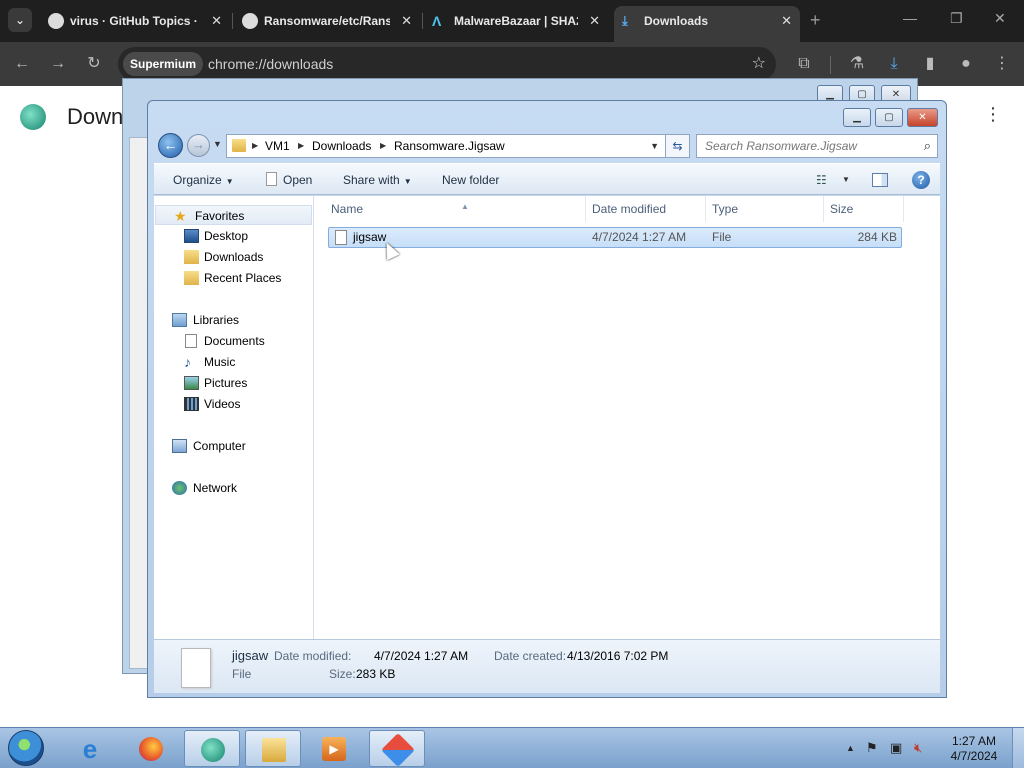  I want to click on search-box: Search Ransomware.Jigsaw ⌕, so click(817, 146).